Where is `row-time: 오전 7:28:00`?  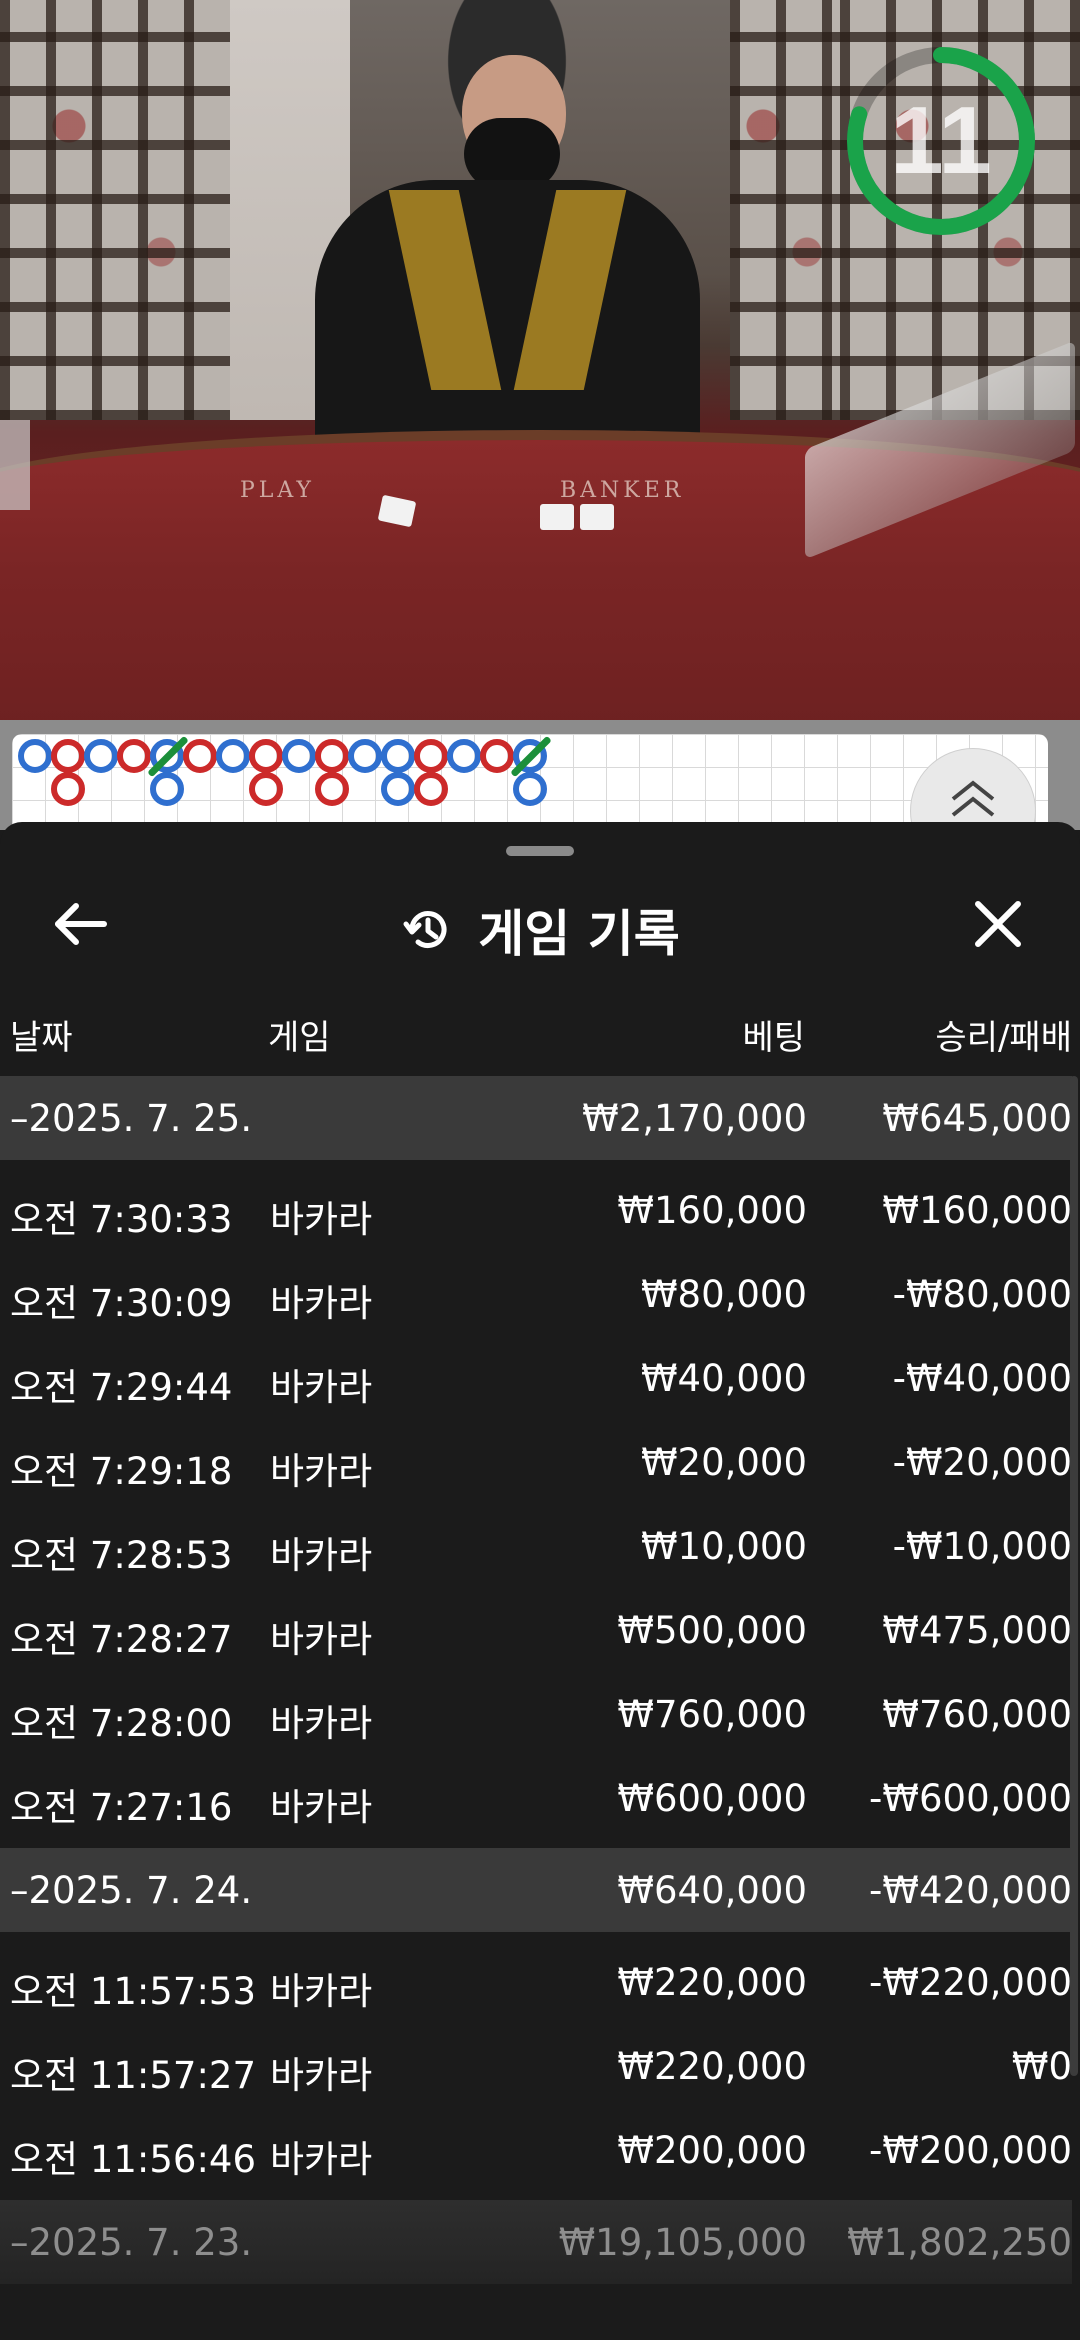
row-time: 오전 7:28:00 is located at coordinates (121, 1723).